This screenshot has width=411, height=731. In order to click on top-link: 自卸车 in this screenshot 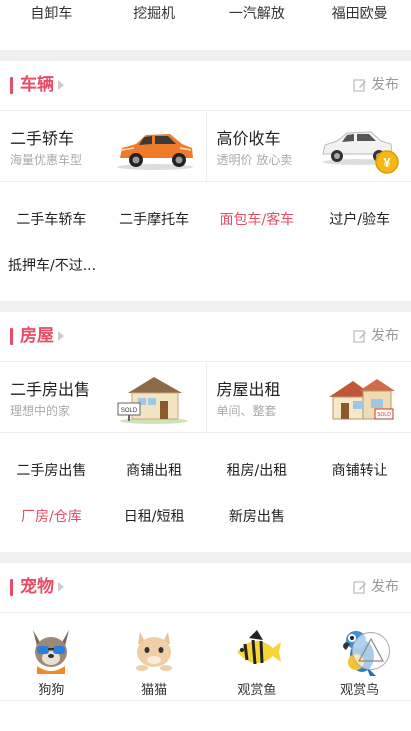, I will do `click(51, 25)`.